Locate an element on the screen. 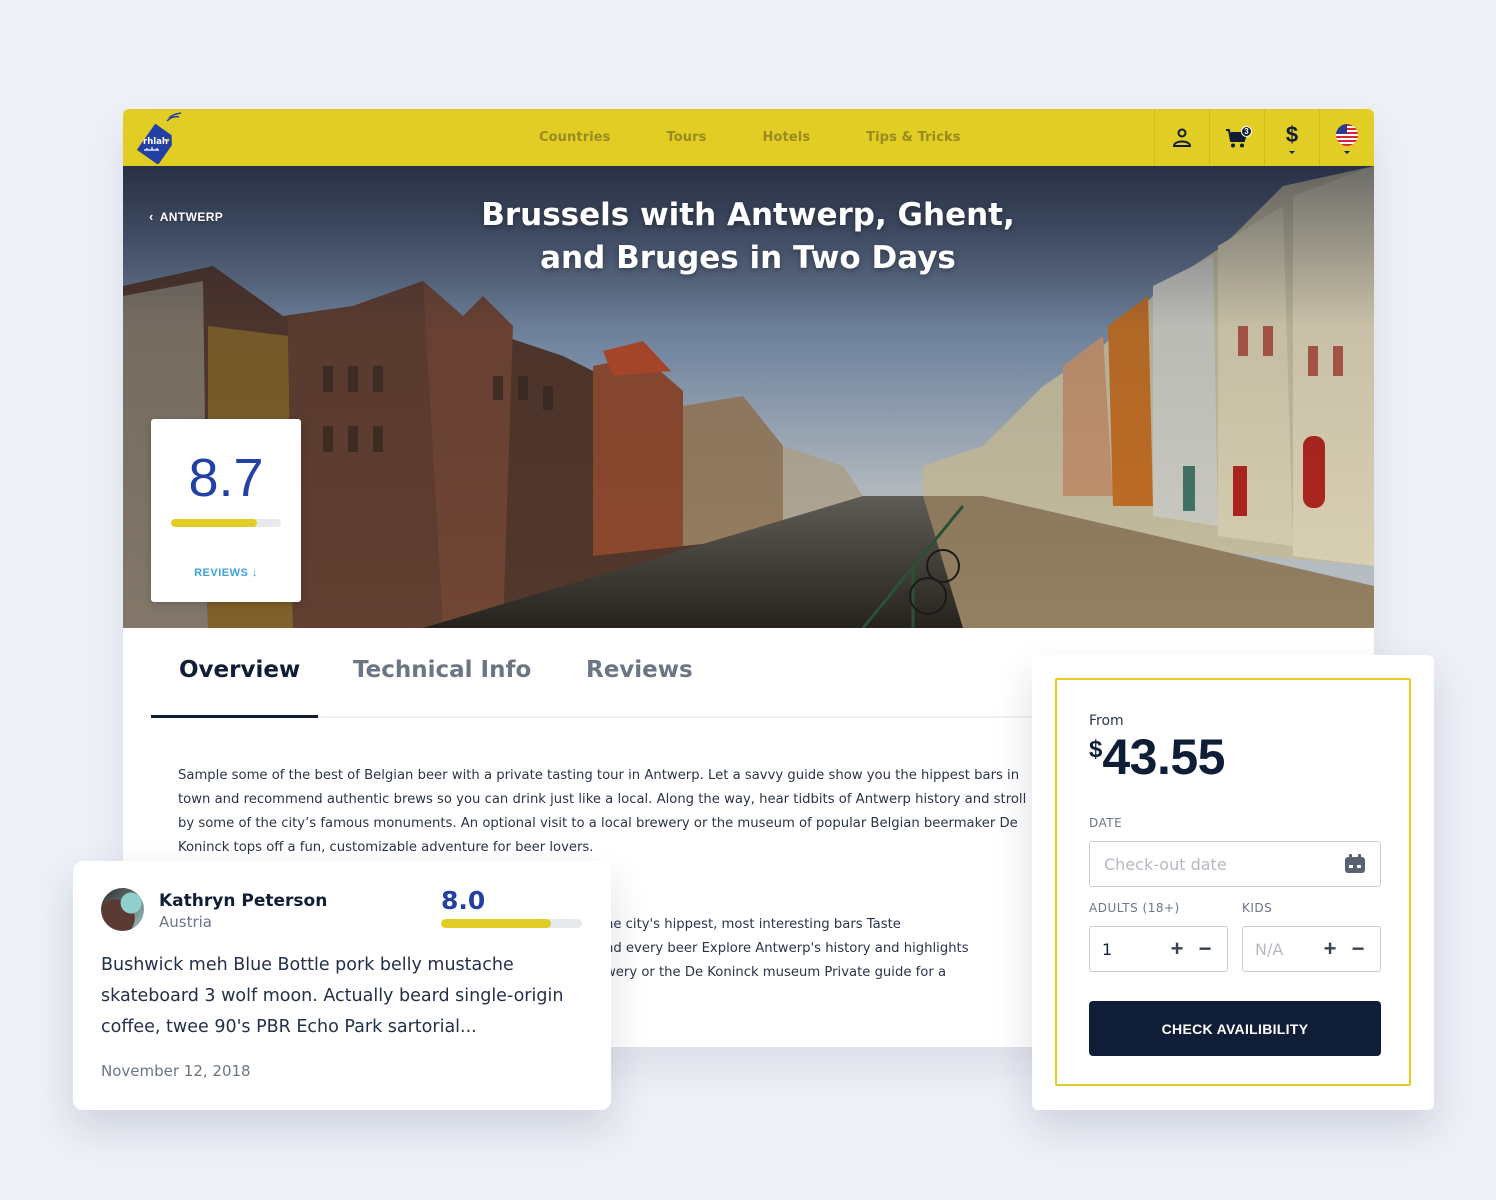  adults-value: 1 is located at coordinates (1130, 949).